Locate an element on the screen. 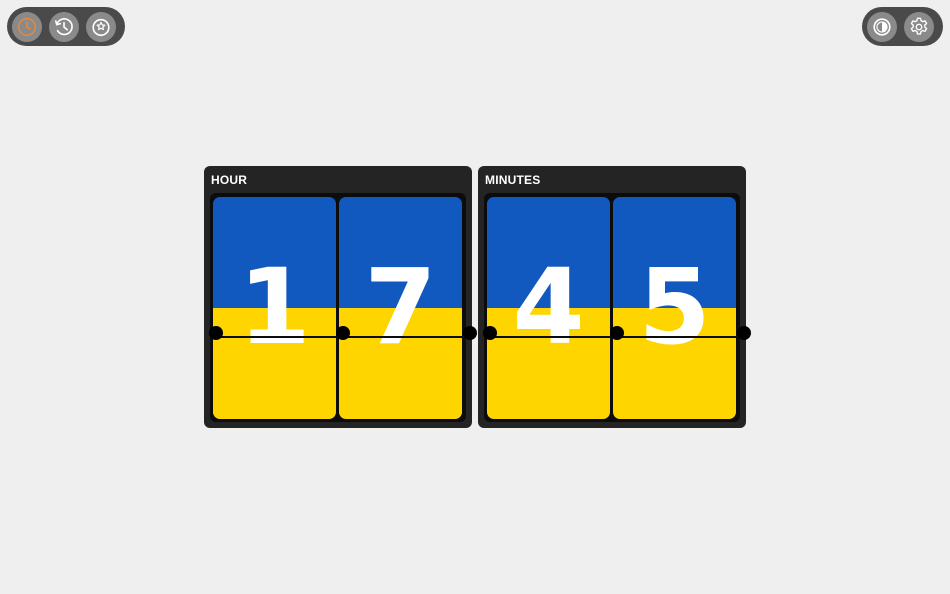  stopwatch-icon is located at coordinates (101, 27).